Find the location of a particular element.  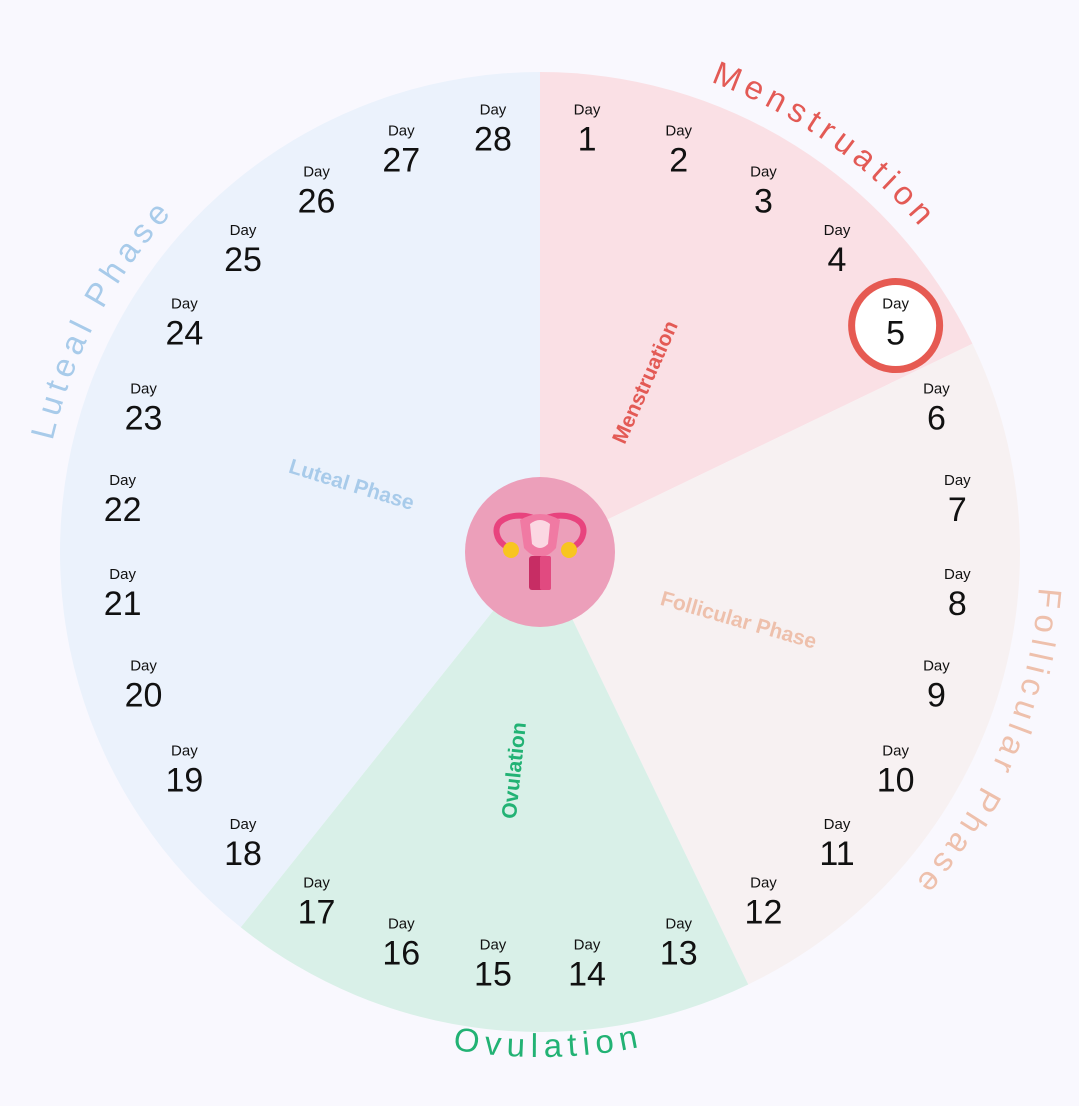

day-number: 4 is located at coordinates (837, 260).